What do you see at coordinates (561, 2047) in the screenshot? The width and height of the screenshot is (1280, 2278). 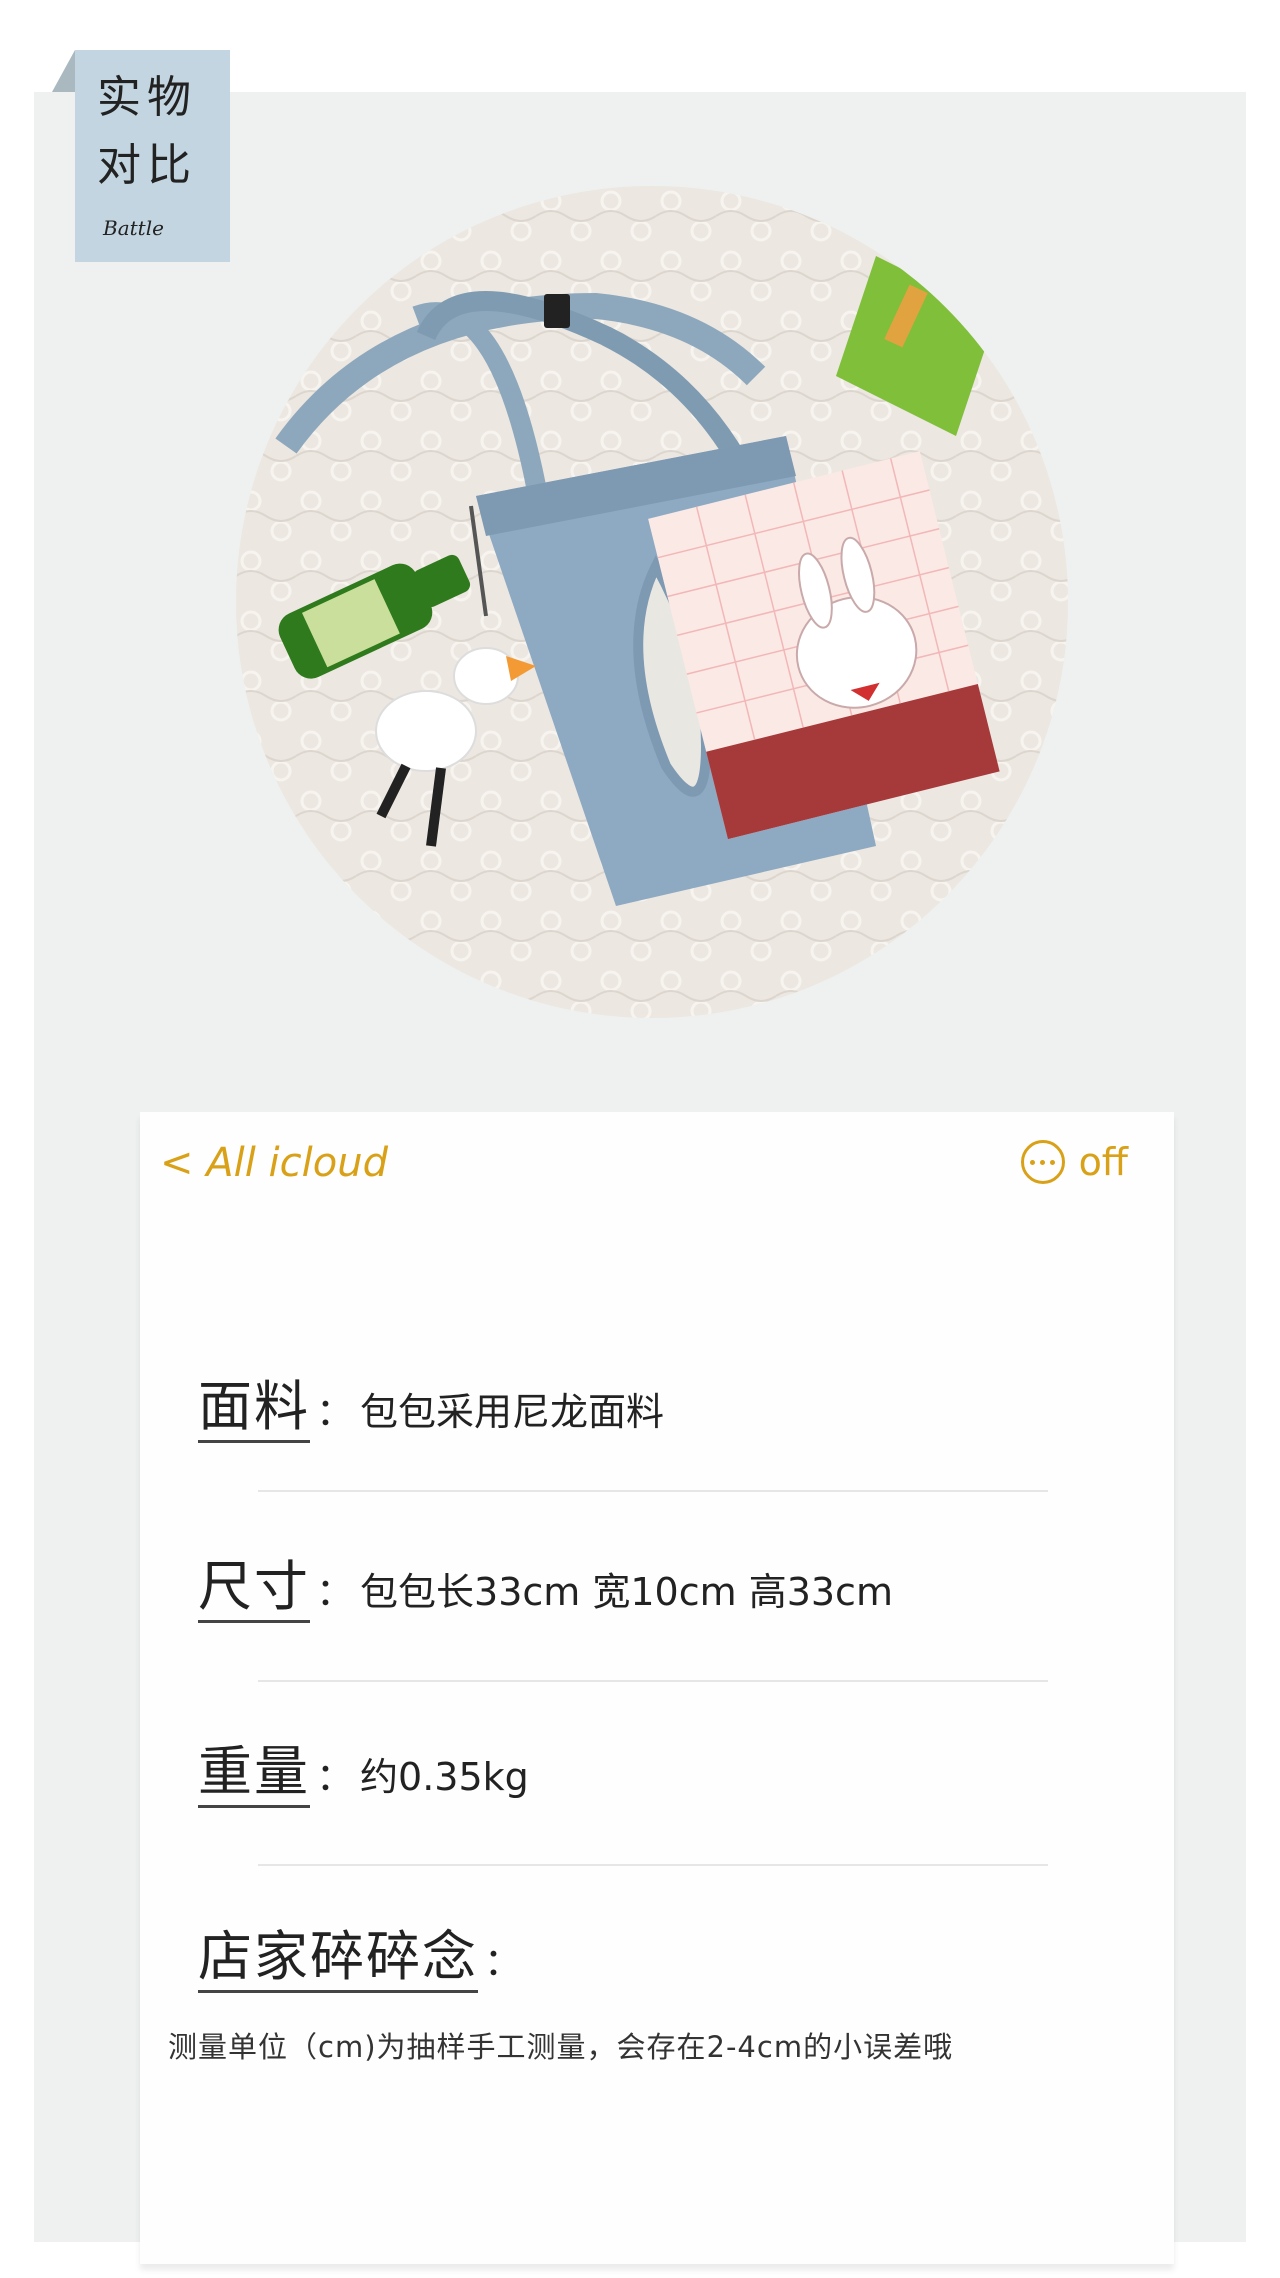 I see `measurement-note: 测量单位（cm)为抽样手工测量，会存在2-4cm的小误差哦` at bounding box center [561, 2047].